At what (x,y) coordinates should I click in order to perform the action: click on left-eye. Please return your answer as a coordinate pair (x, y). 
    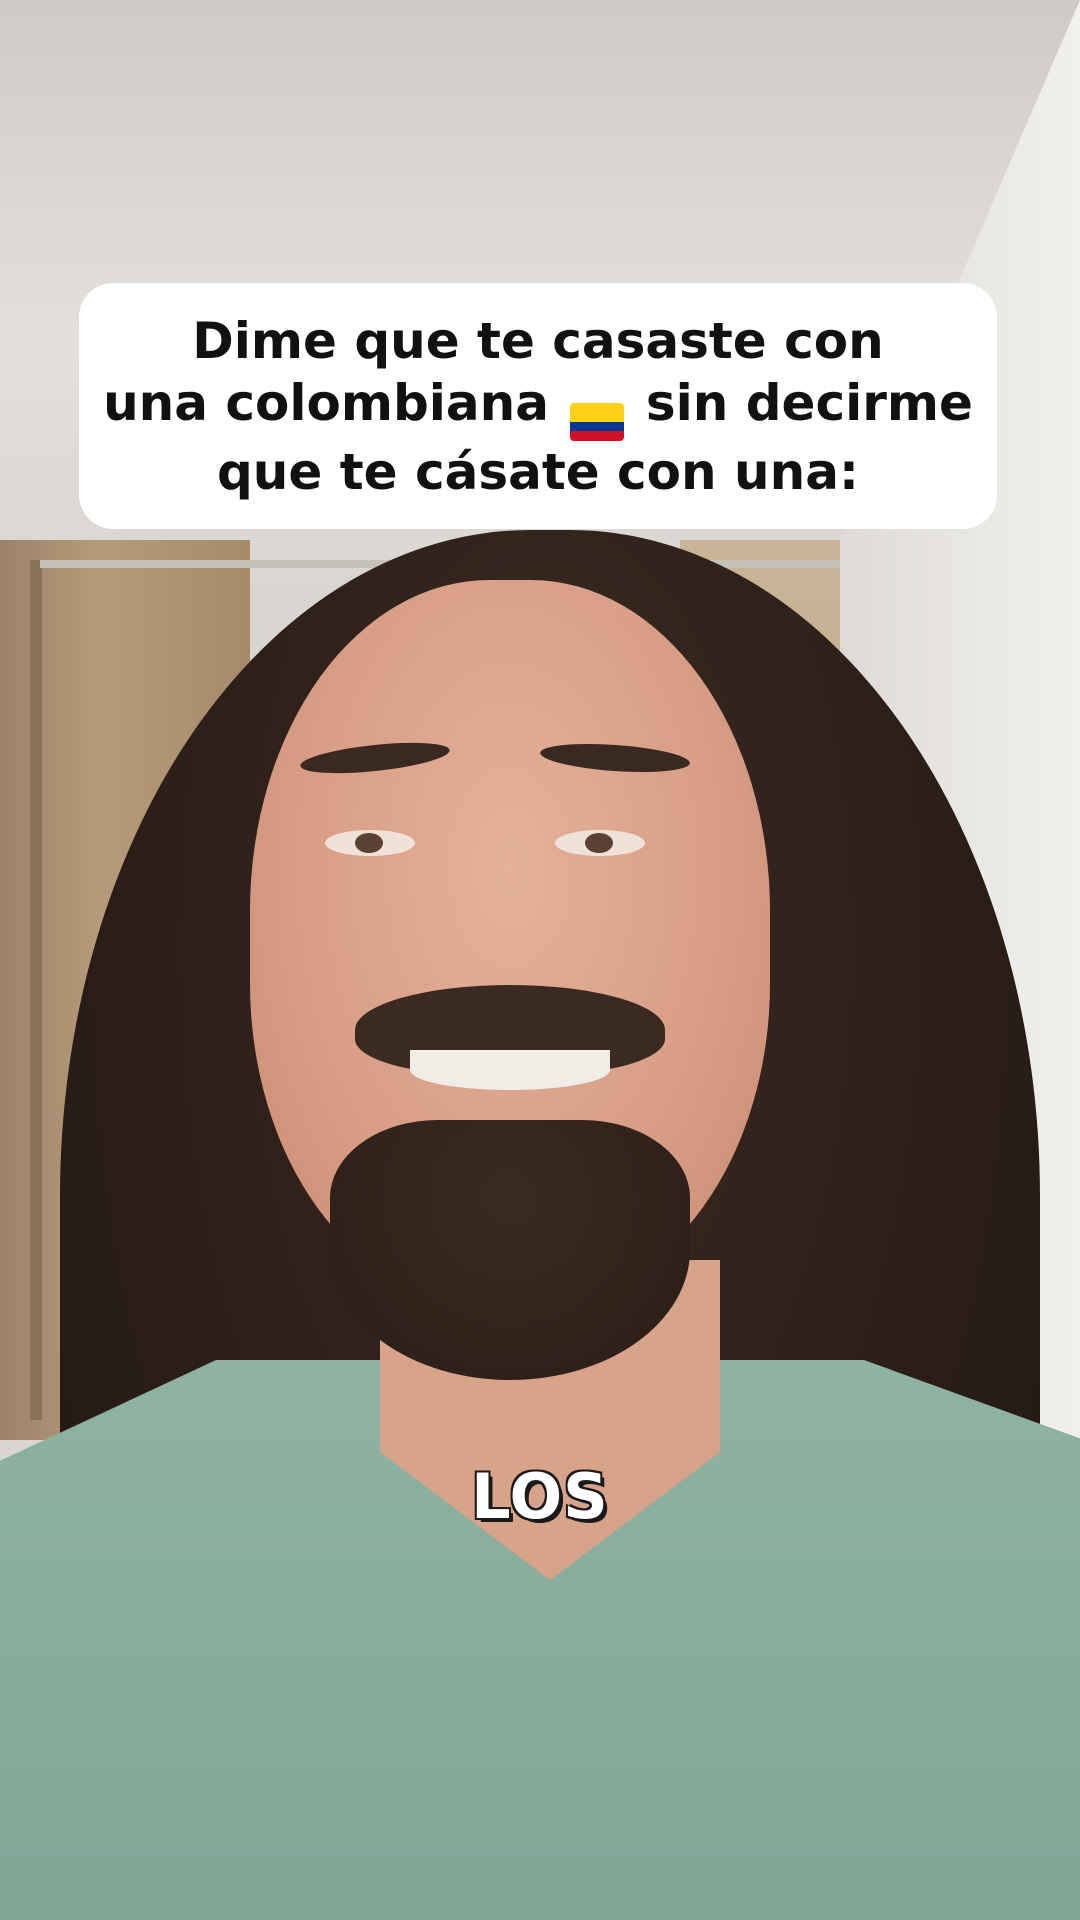
    Looking at the image, I should click on (370, 843).